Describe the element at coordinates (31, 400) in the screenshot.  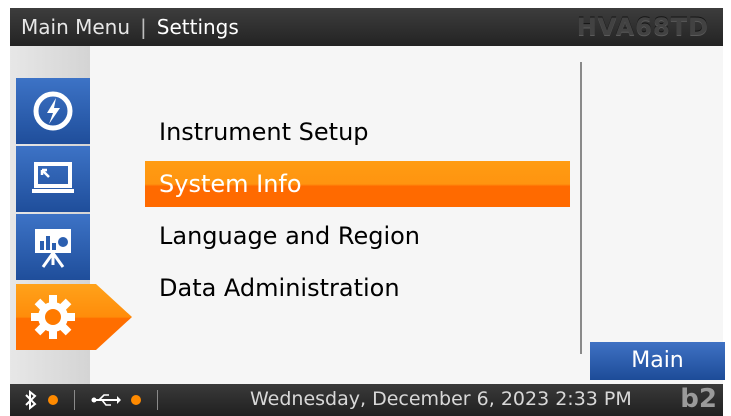
I see `bluetooth-icon` at that location.